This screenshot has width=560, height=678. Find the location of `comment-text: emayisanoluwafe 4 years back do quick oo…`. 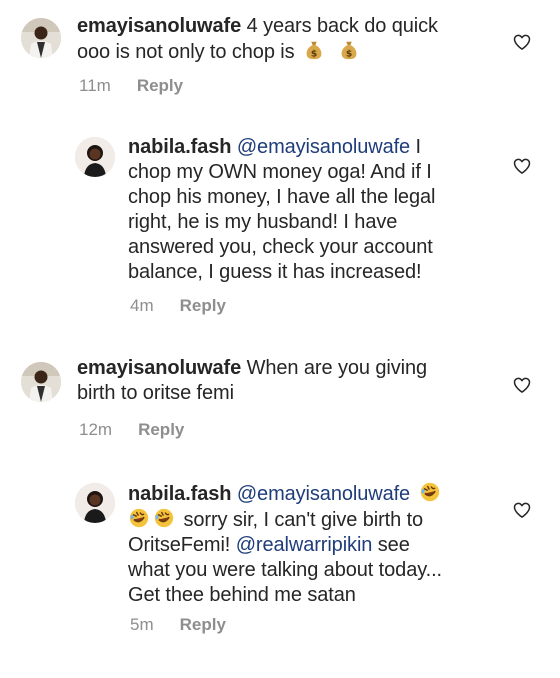

comment-text: emayisanoluwafe 4 years back do quick oo… is located at coordinates (287, 39).